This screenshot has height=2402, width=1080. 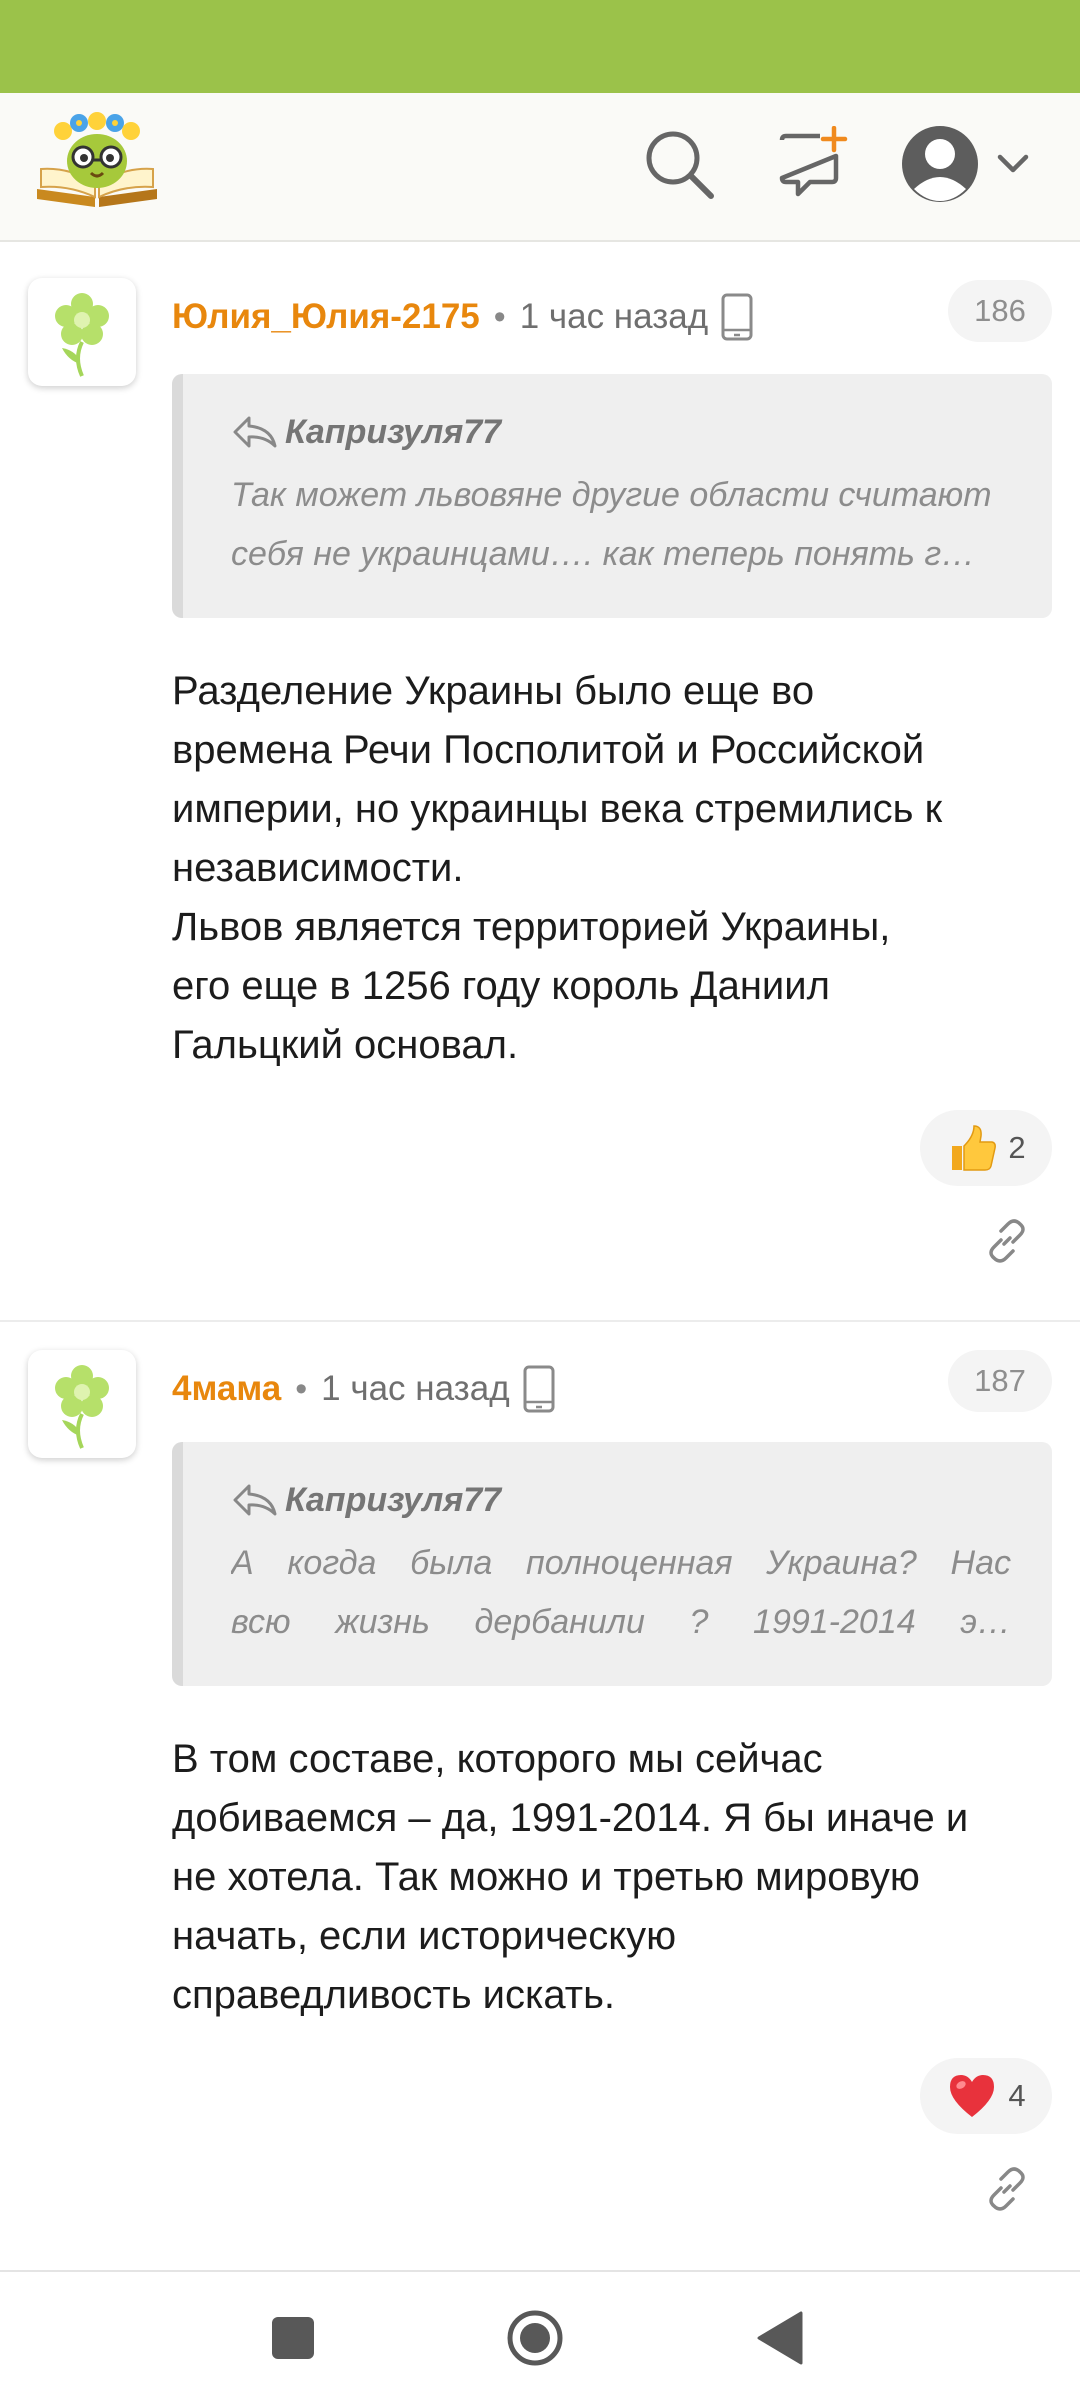 I want to click on body-line: Гальцкий основал., so click(x=345, y=1045).